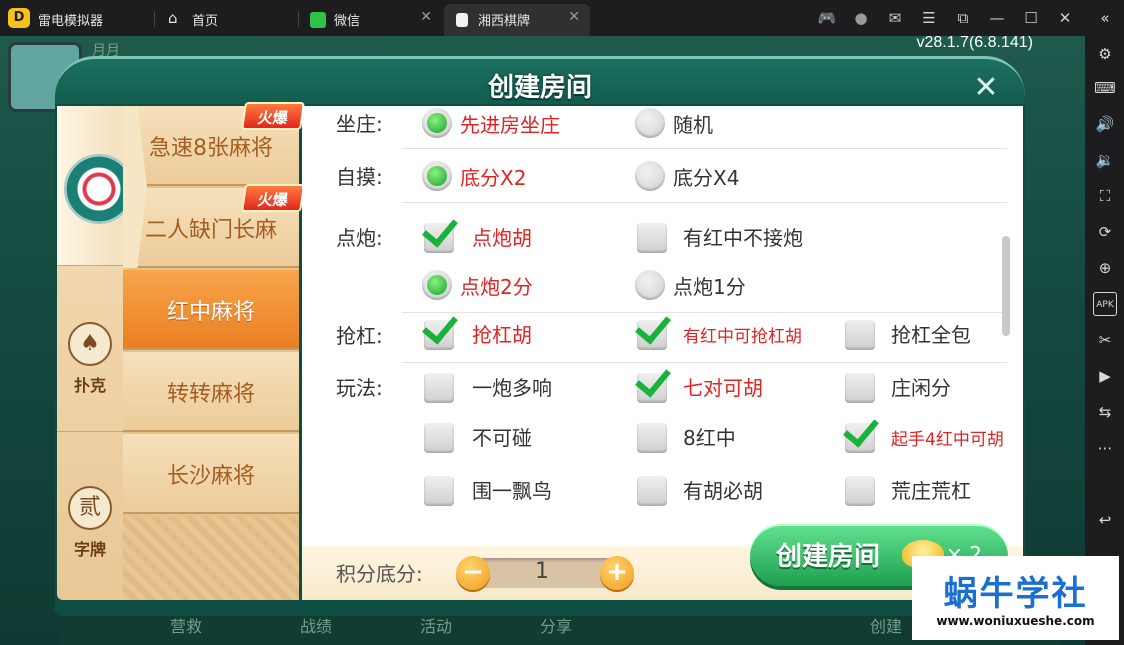  What do you see at coordinates (931, 335) in the screenshot?
I see `option-label: 抢杠全包` at bounding box center [931, 335].